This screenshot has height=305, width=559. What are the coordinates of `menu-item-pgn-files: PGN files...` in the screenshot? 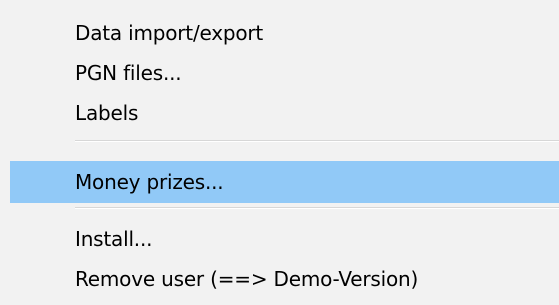 It's located at (308, 73).